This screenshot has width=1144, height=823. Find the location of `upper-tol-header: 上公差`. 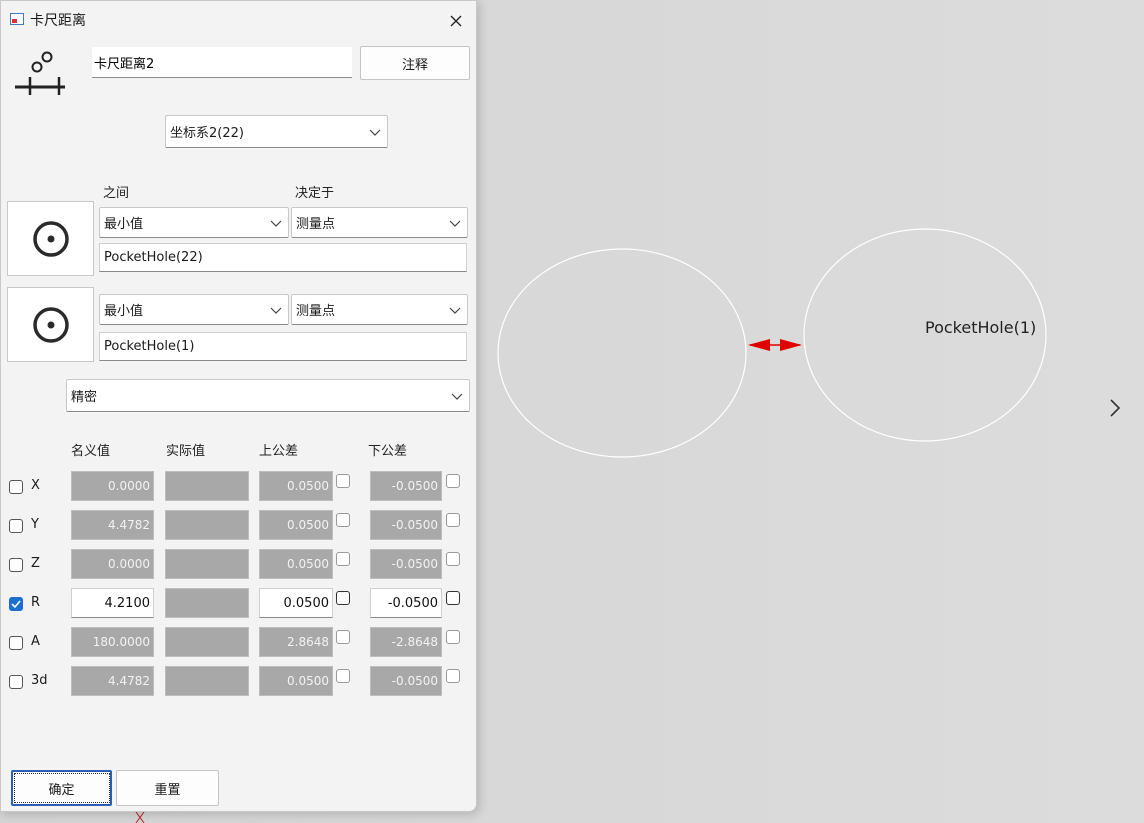

upper-tol-header: 上公差 is located at coordinates (279, 451).